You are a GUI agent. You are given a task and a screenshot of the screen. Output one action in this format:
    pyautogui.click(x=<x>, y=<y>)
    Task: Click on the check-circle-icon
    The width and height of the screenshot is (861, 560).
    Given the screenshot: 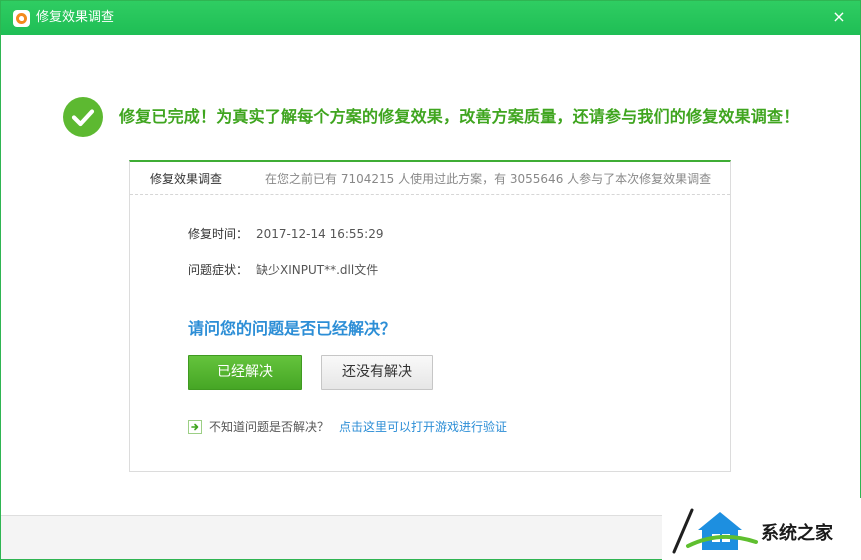 What is the action you would take?
    pyautogui.click(x=83, y=117)
    